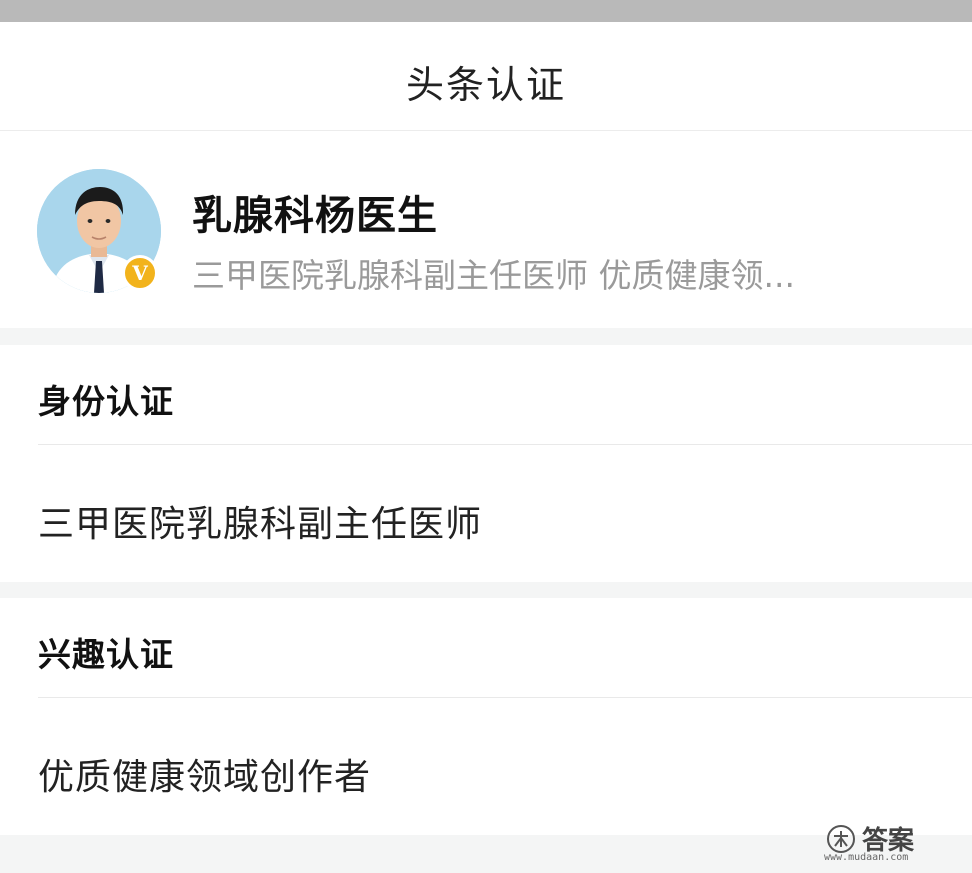 The image size is (972, 873). I want to click on watermark-url: www.mudaan.com, so click(866, 857).